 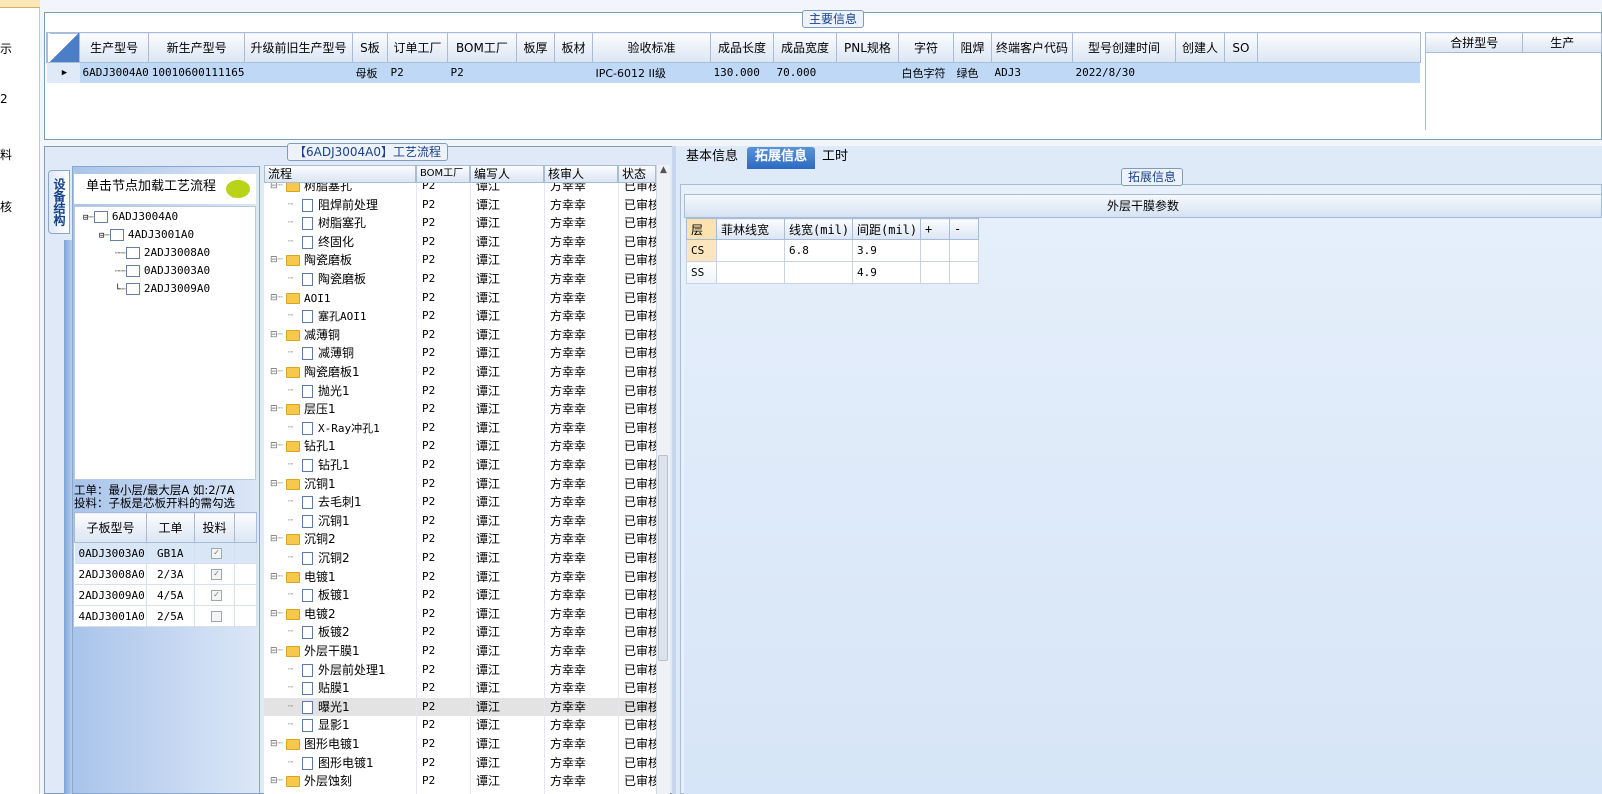 I want to click on col-header-sub: 投料, so click(x=214, y=527).